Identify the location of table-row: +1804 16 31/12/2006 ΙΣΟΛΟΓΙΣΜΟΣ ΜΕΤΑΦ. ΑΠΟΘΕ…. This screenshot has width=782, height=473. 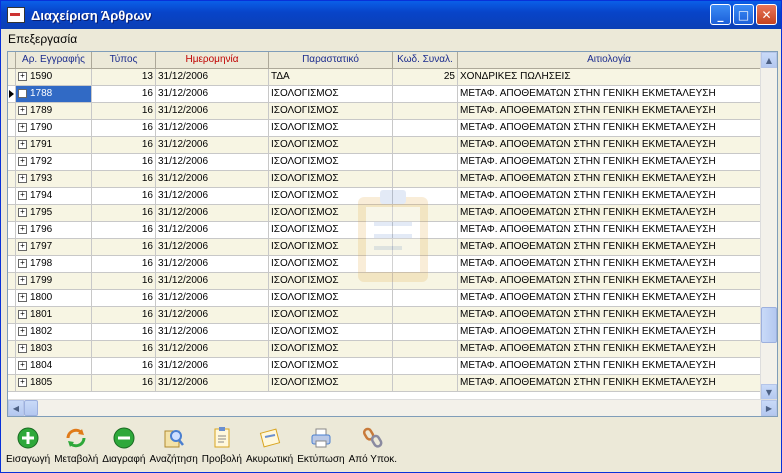
(384, 366).